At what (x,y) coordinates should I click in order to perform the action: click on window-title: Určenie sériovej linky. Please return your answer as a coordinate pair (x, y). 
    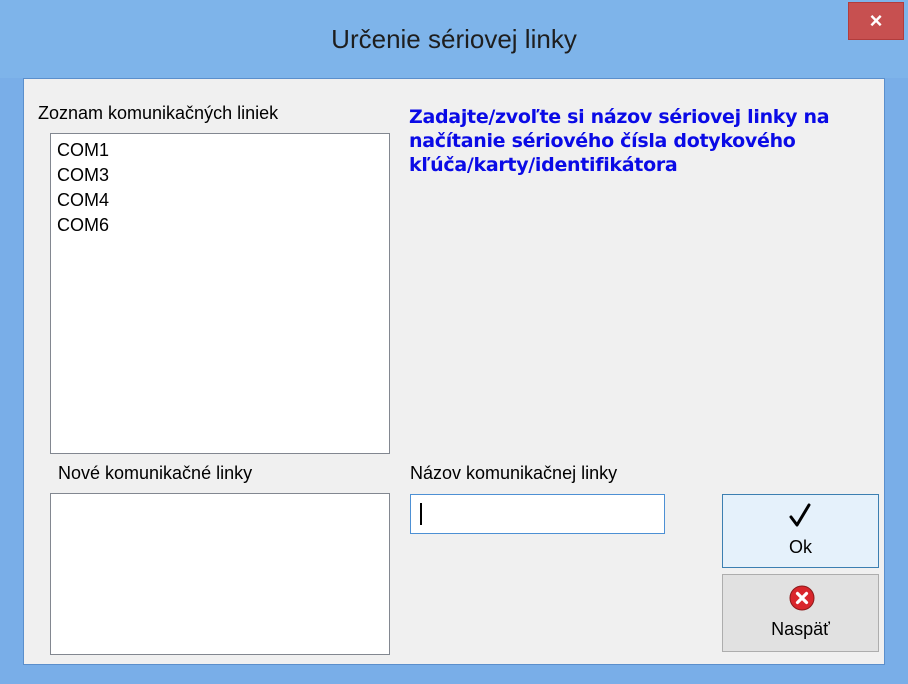
    Looking at the image, I should click on (454, 39).